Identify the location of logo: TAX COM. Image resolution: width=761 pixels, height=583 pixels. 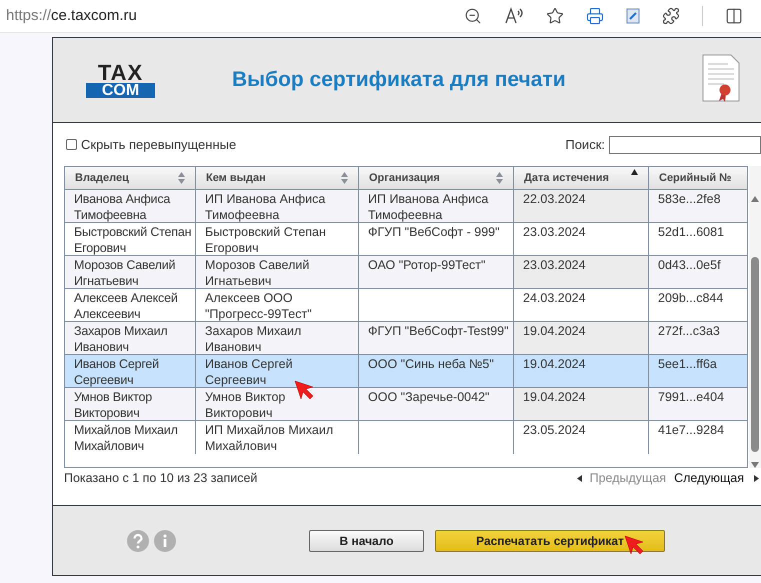
(120, 80).